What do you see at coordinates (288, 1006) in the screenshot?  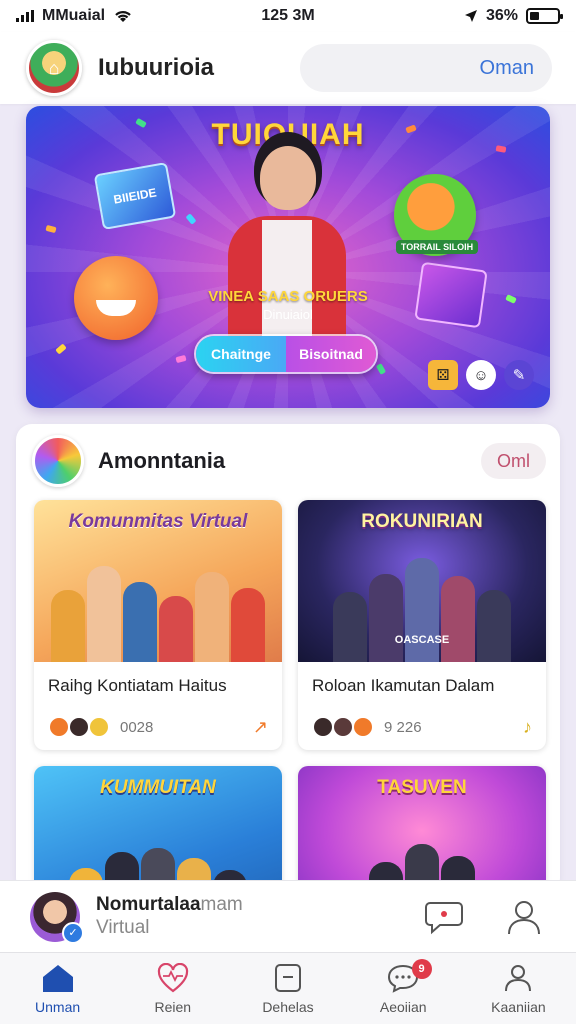 I see `nav-label: Dehelas` at bounding box center [288, 1006].